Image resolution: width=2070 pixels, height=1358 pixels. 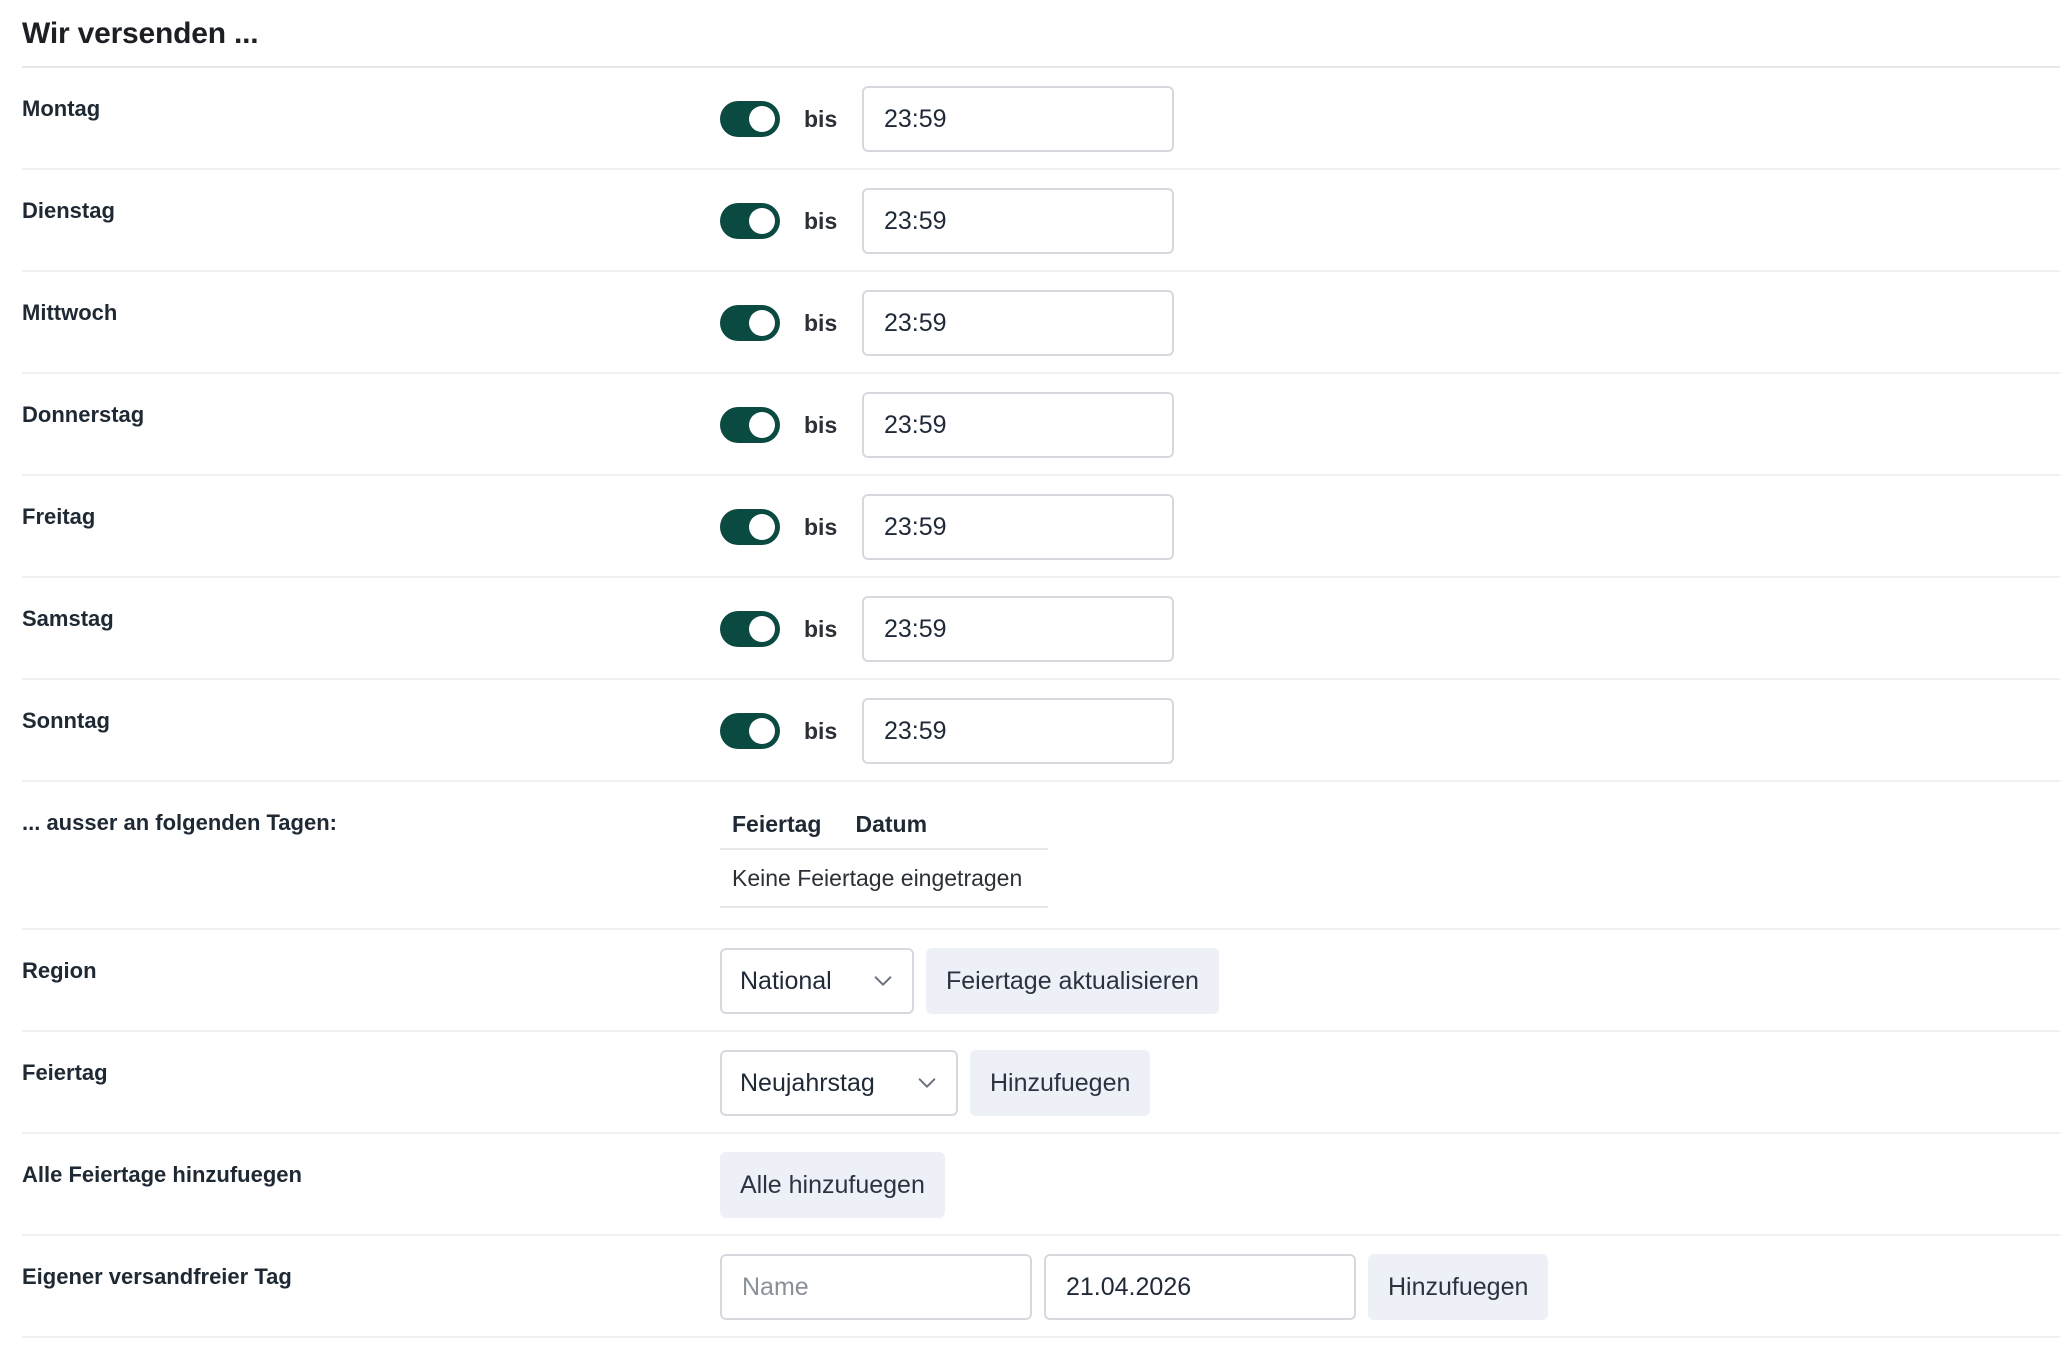 I want to click on day-row-saturday: Samstag bis, so click(x=1041, y=629).